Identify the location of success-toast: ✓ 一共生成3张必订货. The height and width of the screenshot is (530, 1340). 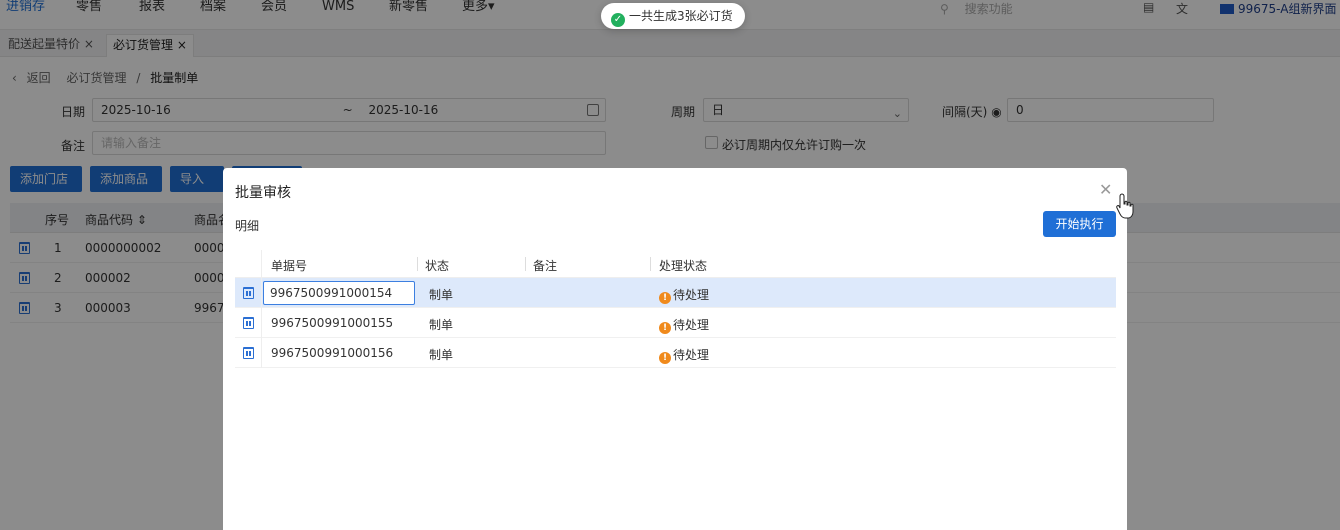
(673, 16).